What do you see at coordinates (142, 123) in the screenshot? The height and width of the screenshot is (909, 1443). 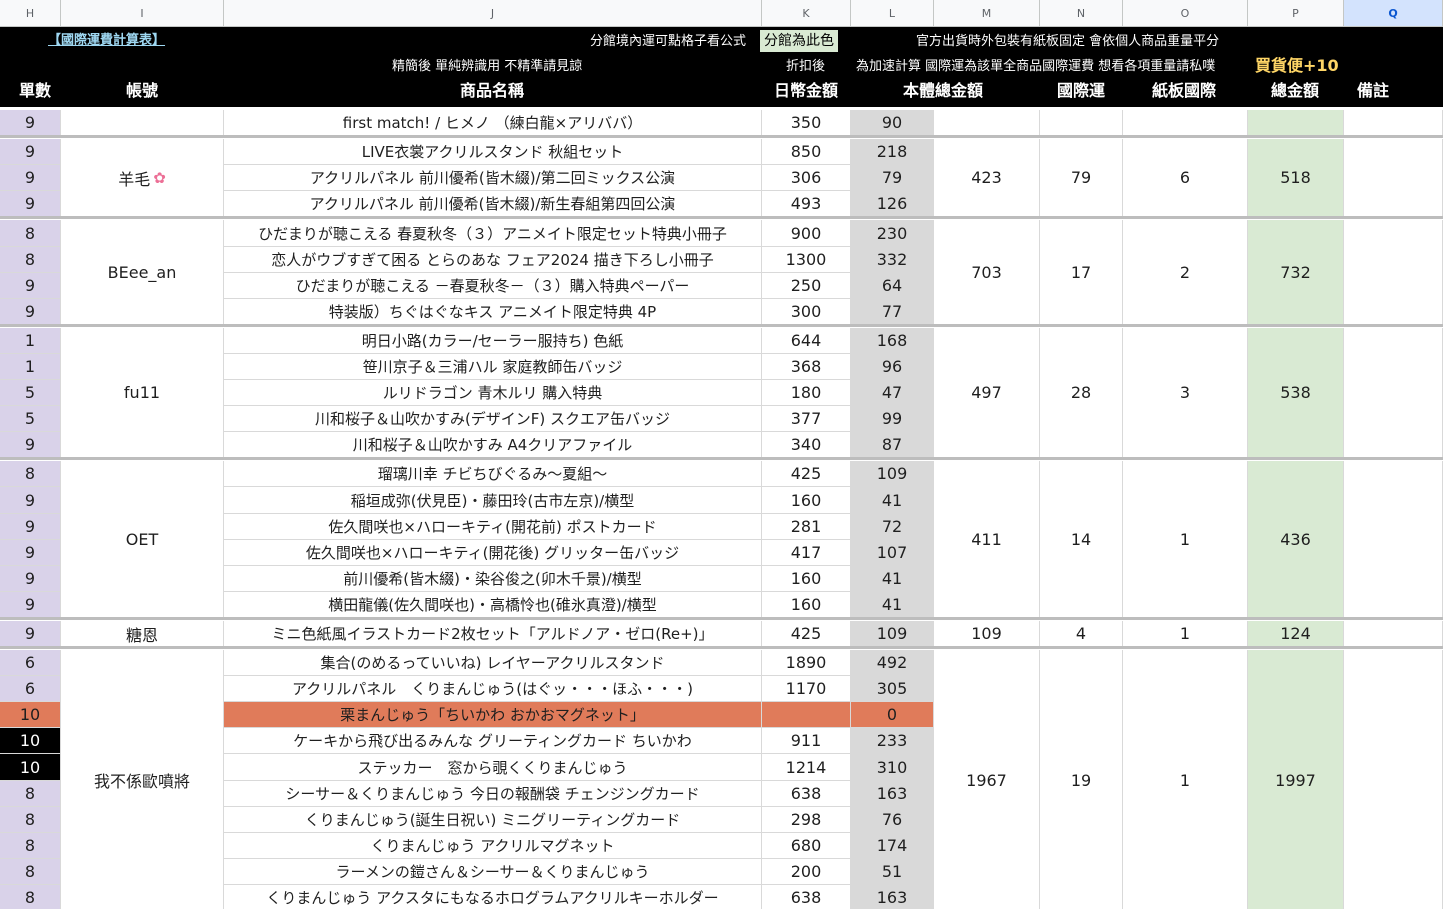 I see `account-cell` at bounding box center [142, 123].